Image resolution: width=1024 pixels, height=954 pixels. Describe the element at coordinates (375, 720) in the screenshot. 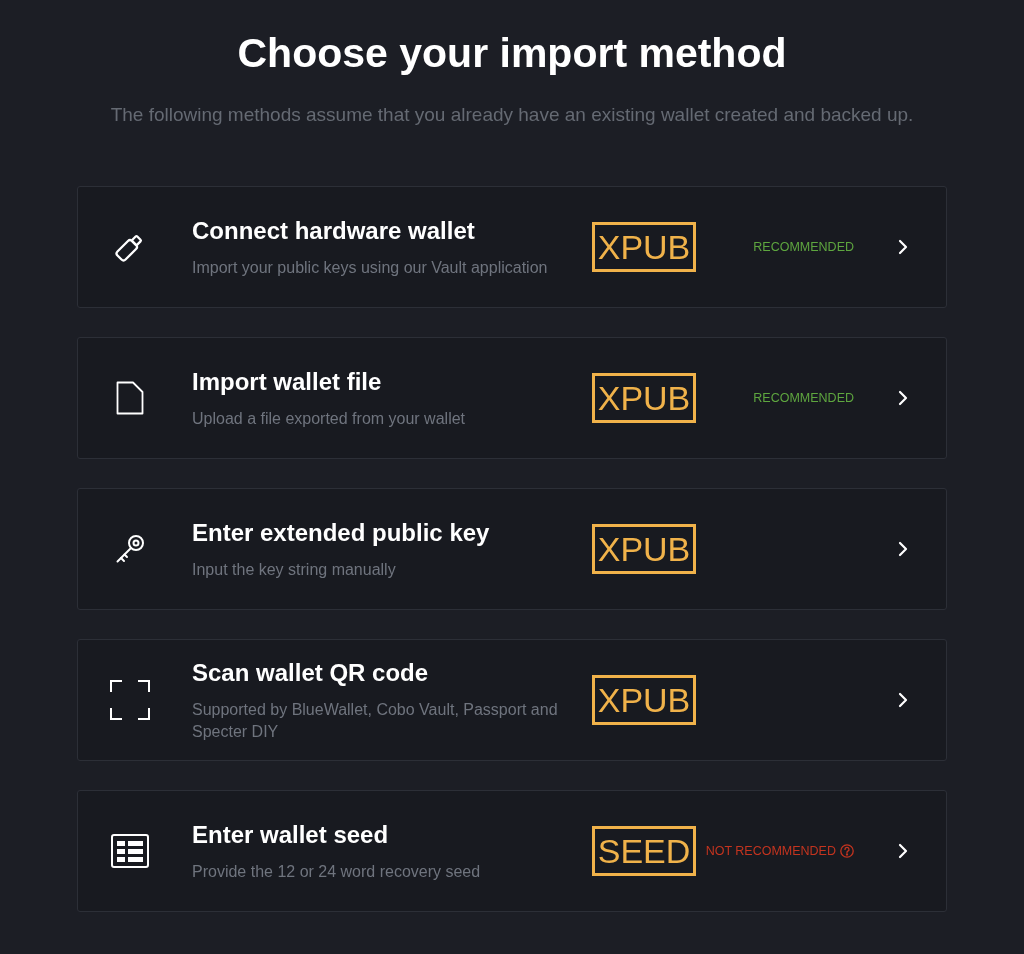

I see `method-description: Supported by BlueWallet, Cobo Vault, Passport and Specter DIY` at that location.